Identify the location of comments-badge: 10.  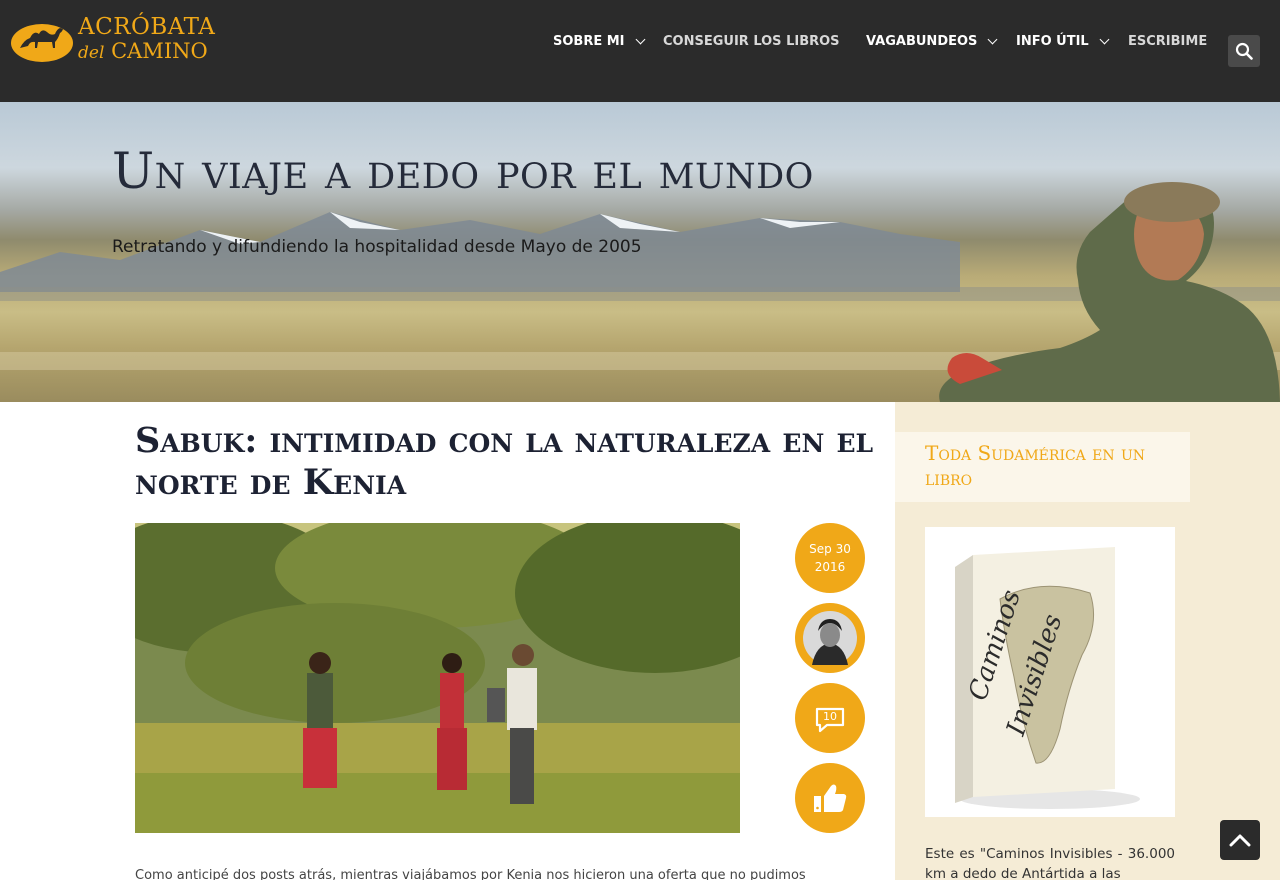
(830, 718).